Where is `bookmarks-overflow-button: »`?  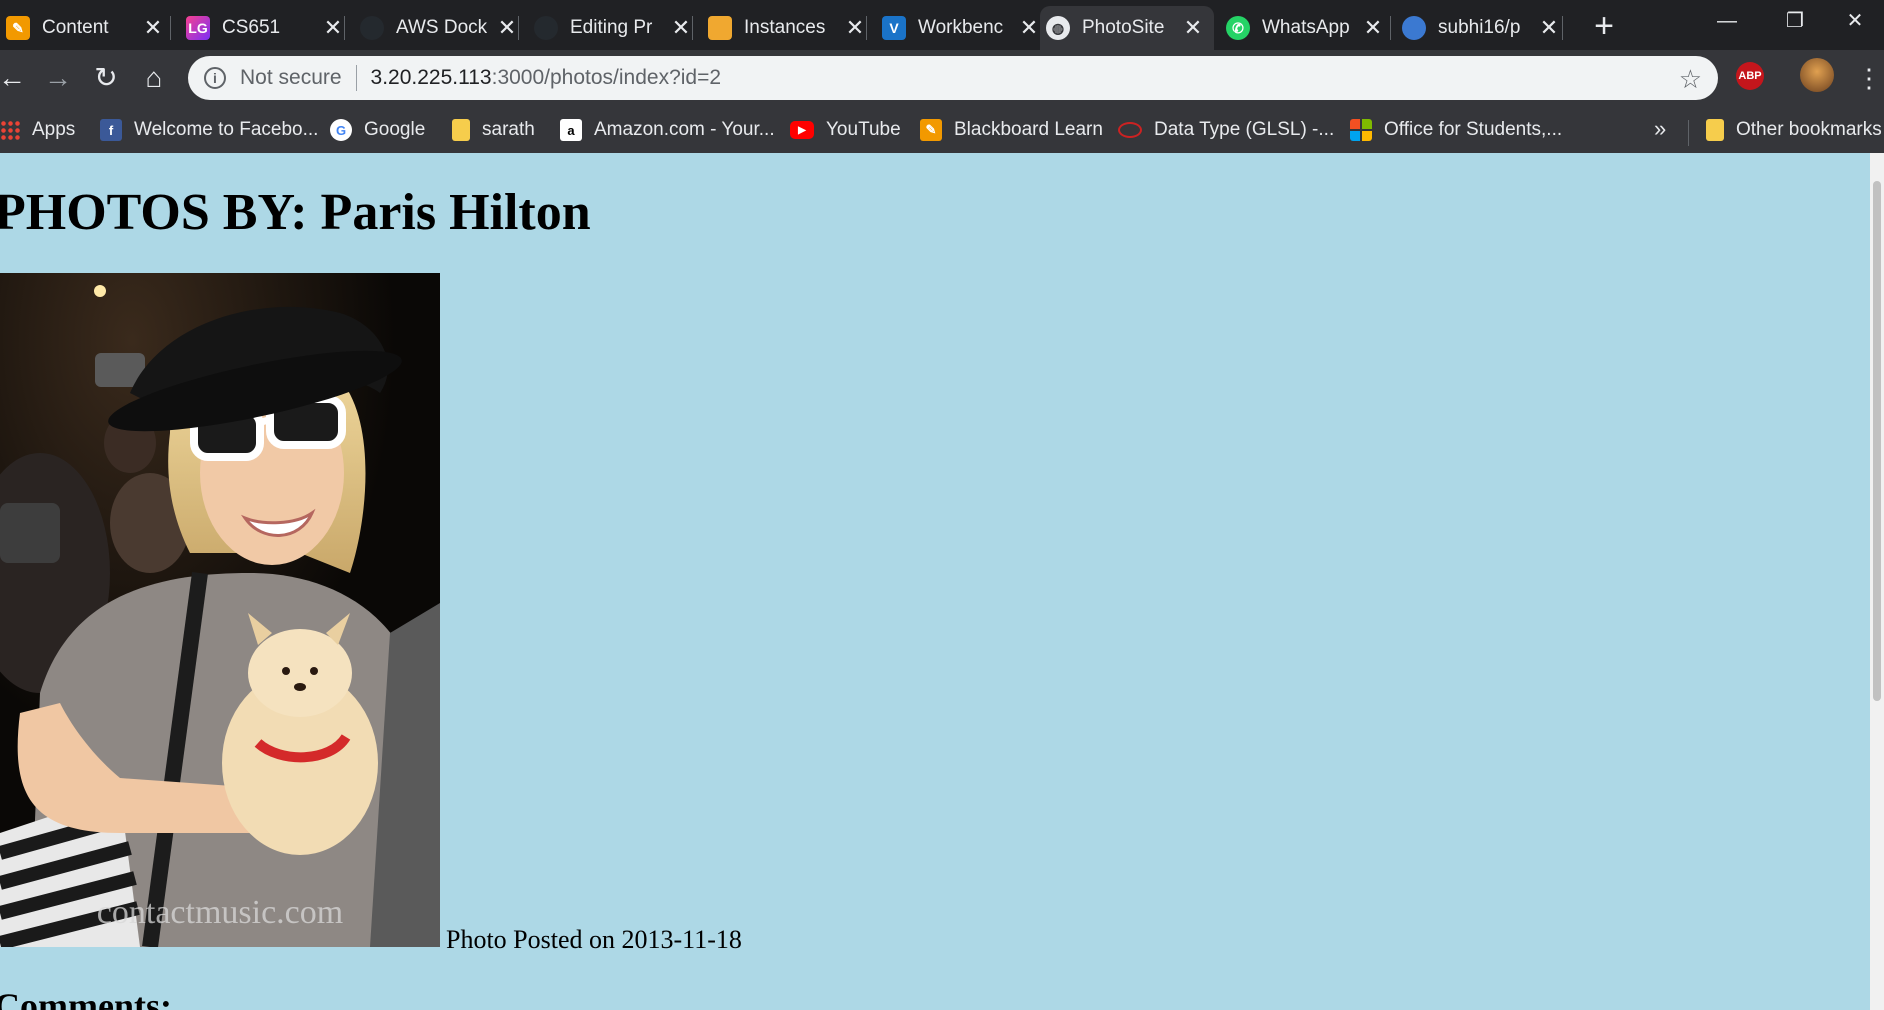 bookmarks-overflow-button: » is located at coordinates (1660, 129).